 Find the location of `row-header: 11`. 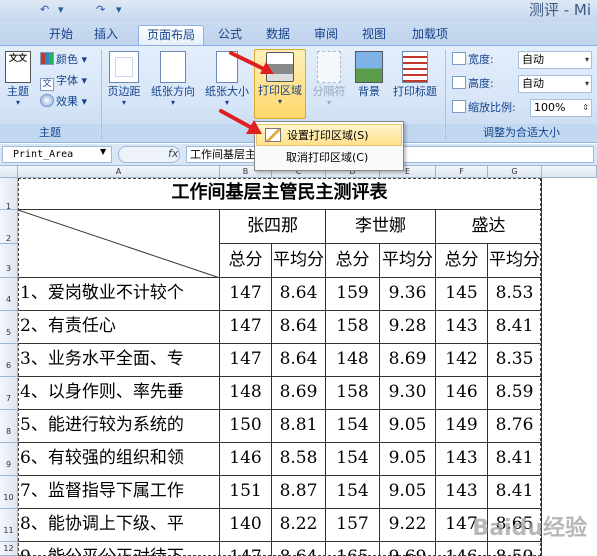

row-header: 11 is located at coordinates (9, 525).